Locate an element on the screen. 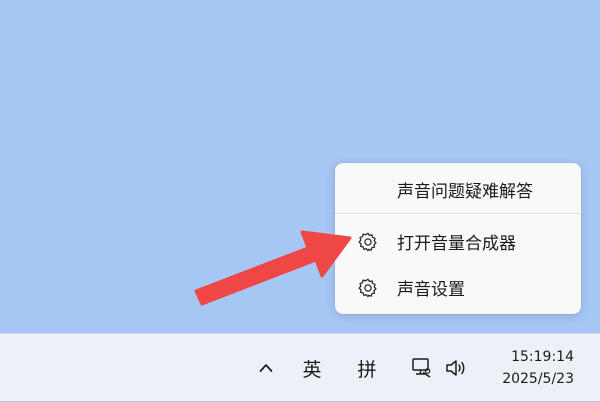 Image resolution: width=600 pixels, height=402 pixels. menu-item-troubleshoot-sound: 声音问题疑难解答 is located at coordinates (458, 189).